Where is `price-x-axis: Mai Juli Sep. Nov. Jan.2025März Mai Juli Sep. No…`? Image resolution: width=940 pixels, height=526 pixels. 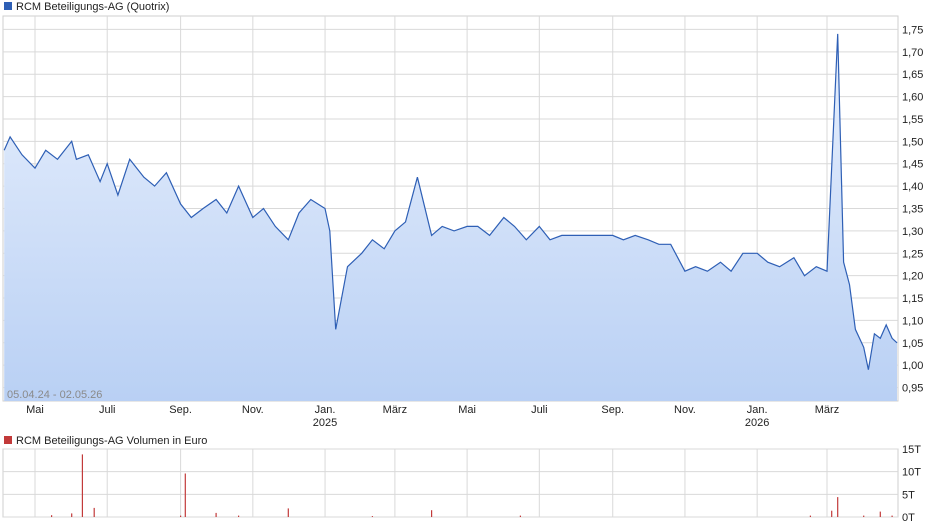 price-x-axis: Mai Juli Sep. Nov. Jan.2025März Mai Juli Sep. No… is located at coordinates (432, 416).